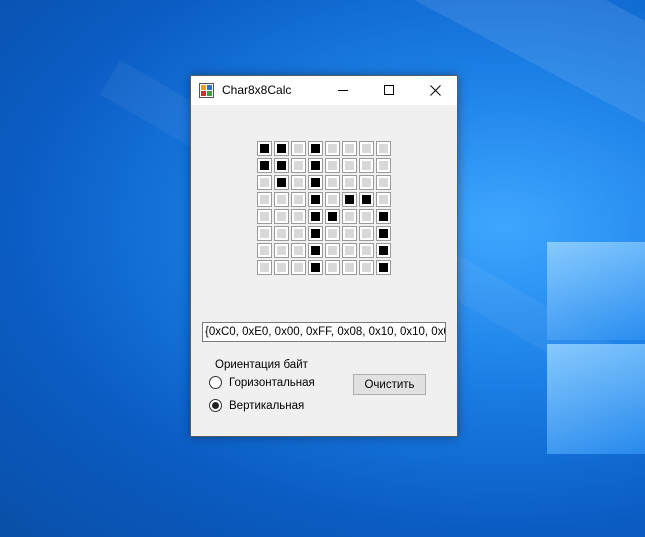 Image resolution: width=645 pixels, height=537 pixels. Describe the element at coordinates (215, 382) in the screenshot. I see `radio-horizontal-indicator` at that location.